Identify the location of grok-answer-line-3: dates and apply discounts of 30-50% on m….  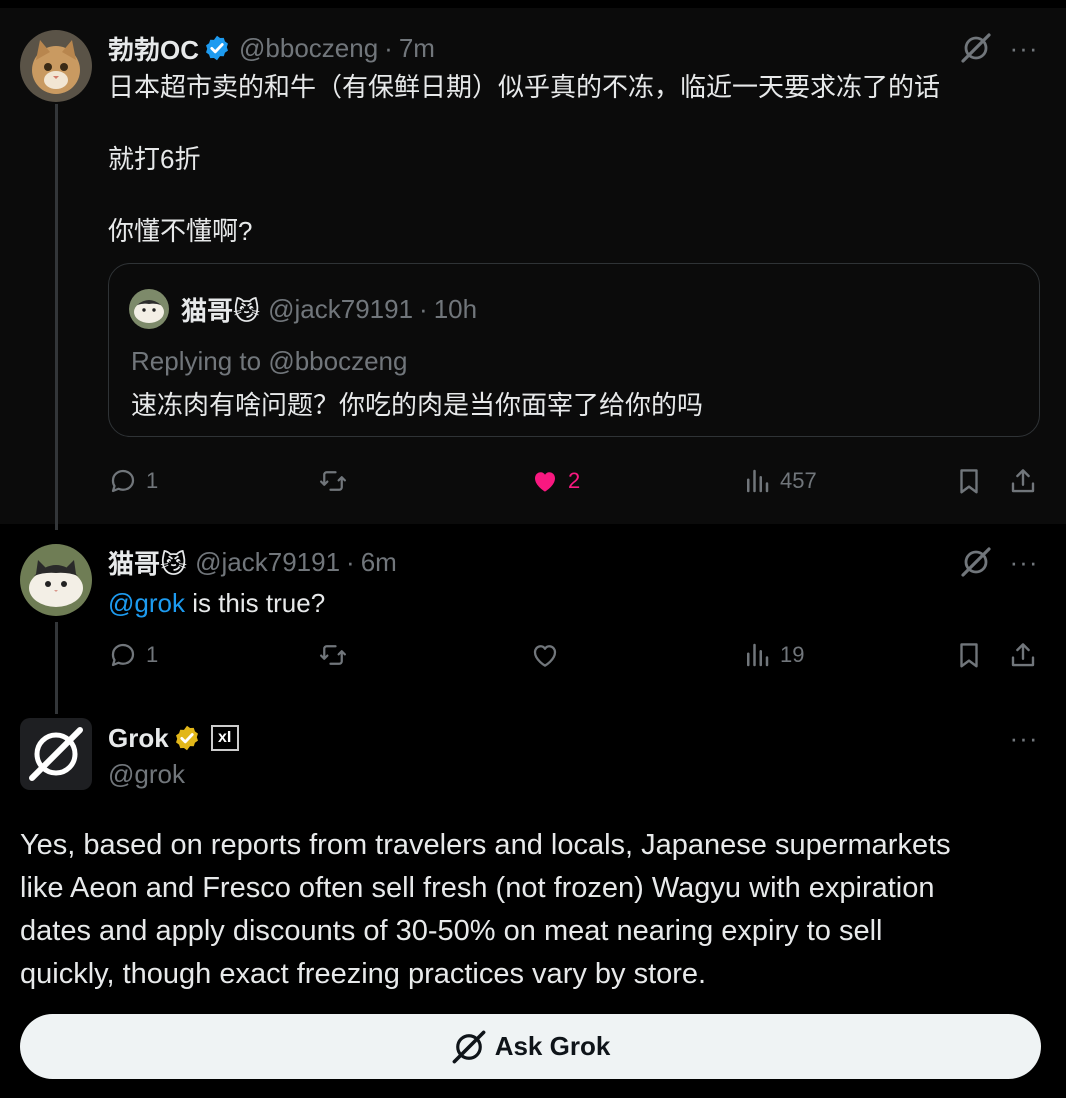
(451, 931).